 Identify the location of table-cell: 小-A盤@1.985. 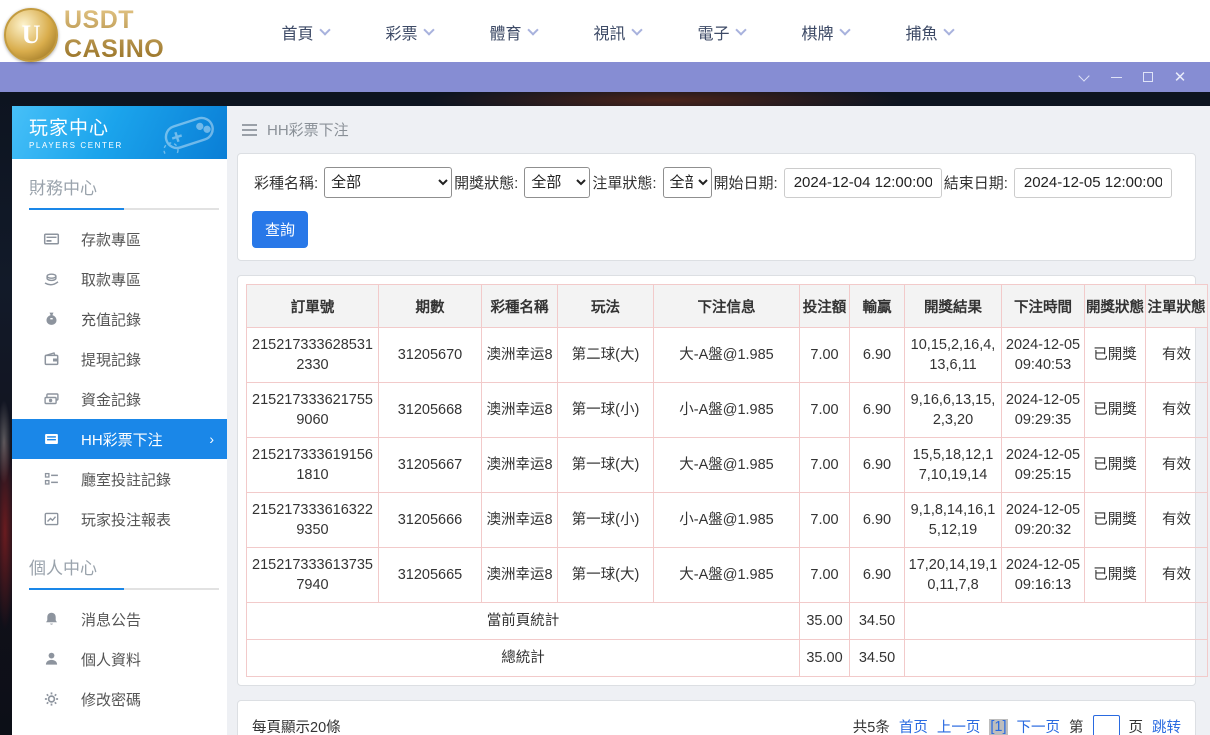
(726, 410).